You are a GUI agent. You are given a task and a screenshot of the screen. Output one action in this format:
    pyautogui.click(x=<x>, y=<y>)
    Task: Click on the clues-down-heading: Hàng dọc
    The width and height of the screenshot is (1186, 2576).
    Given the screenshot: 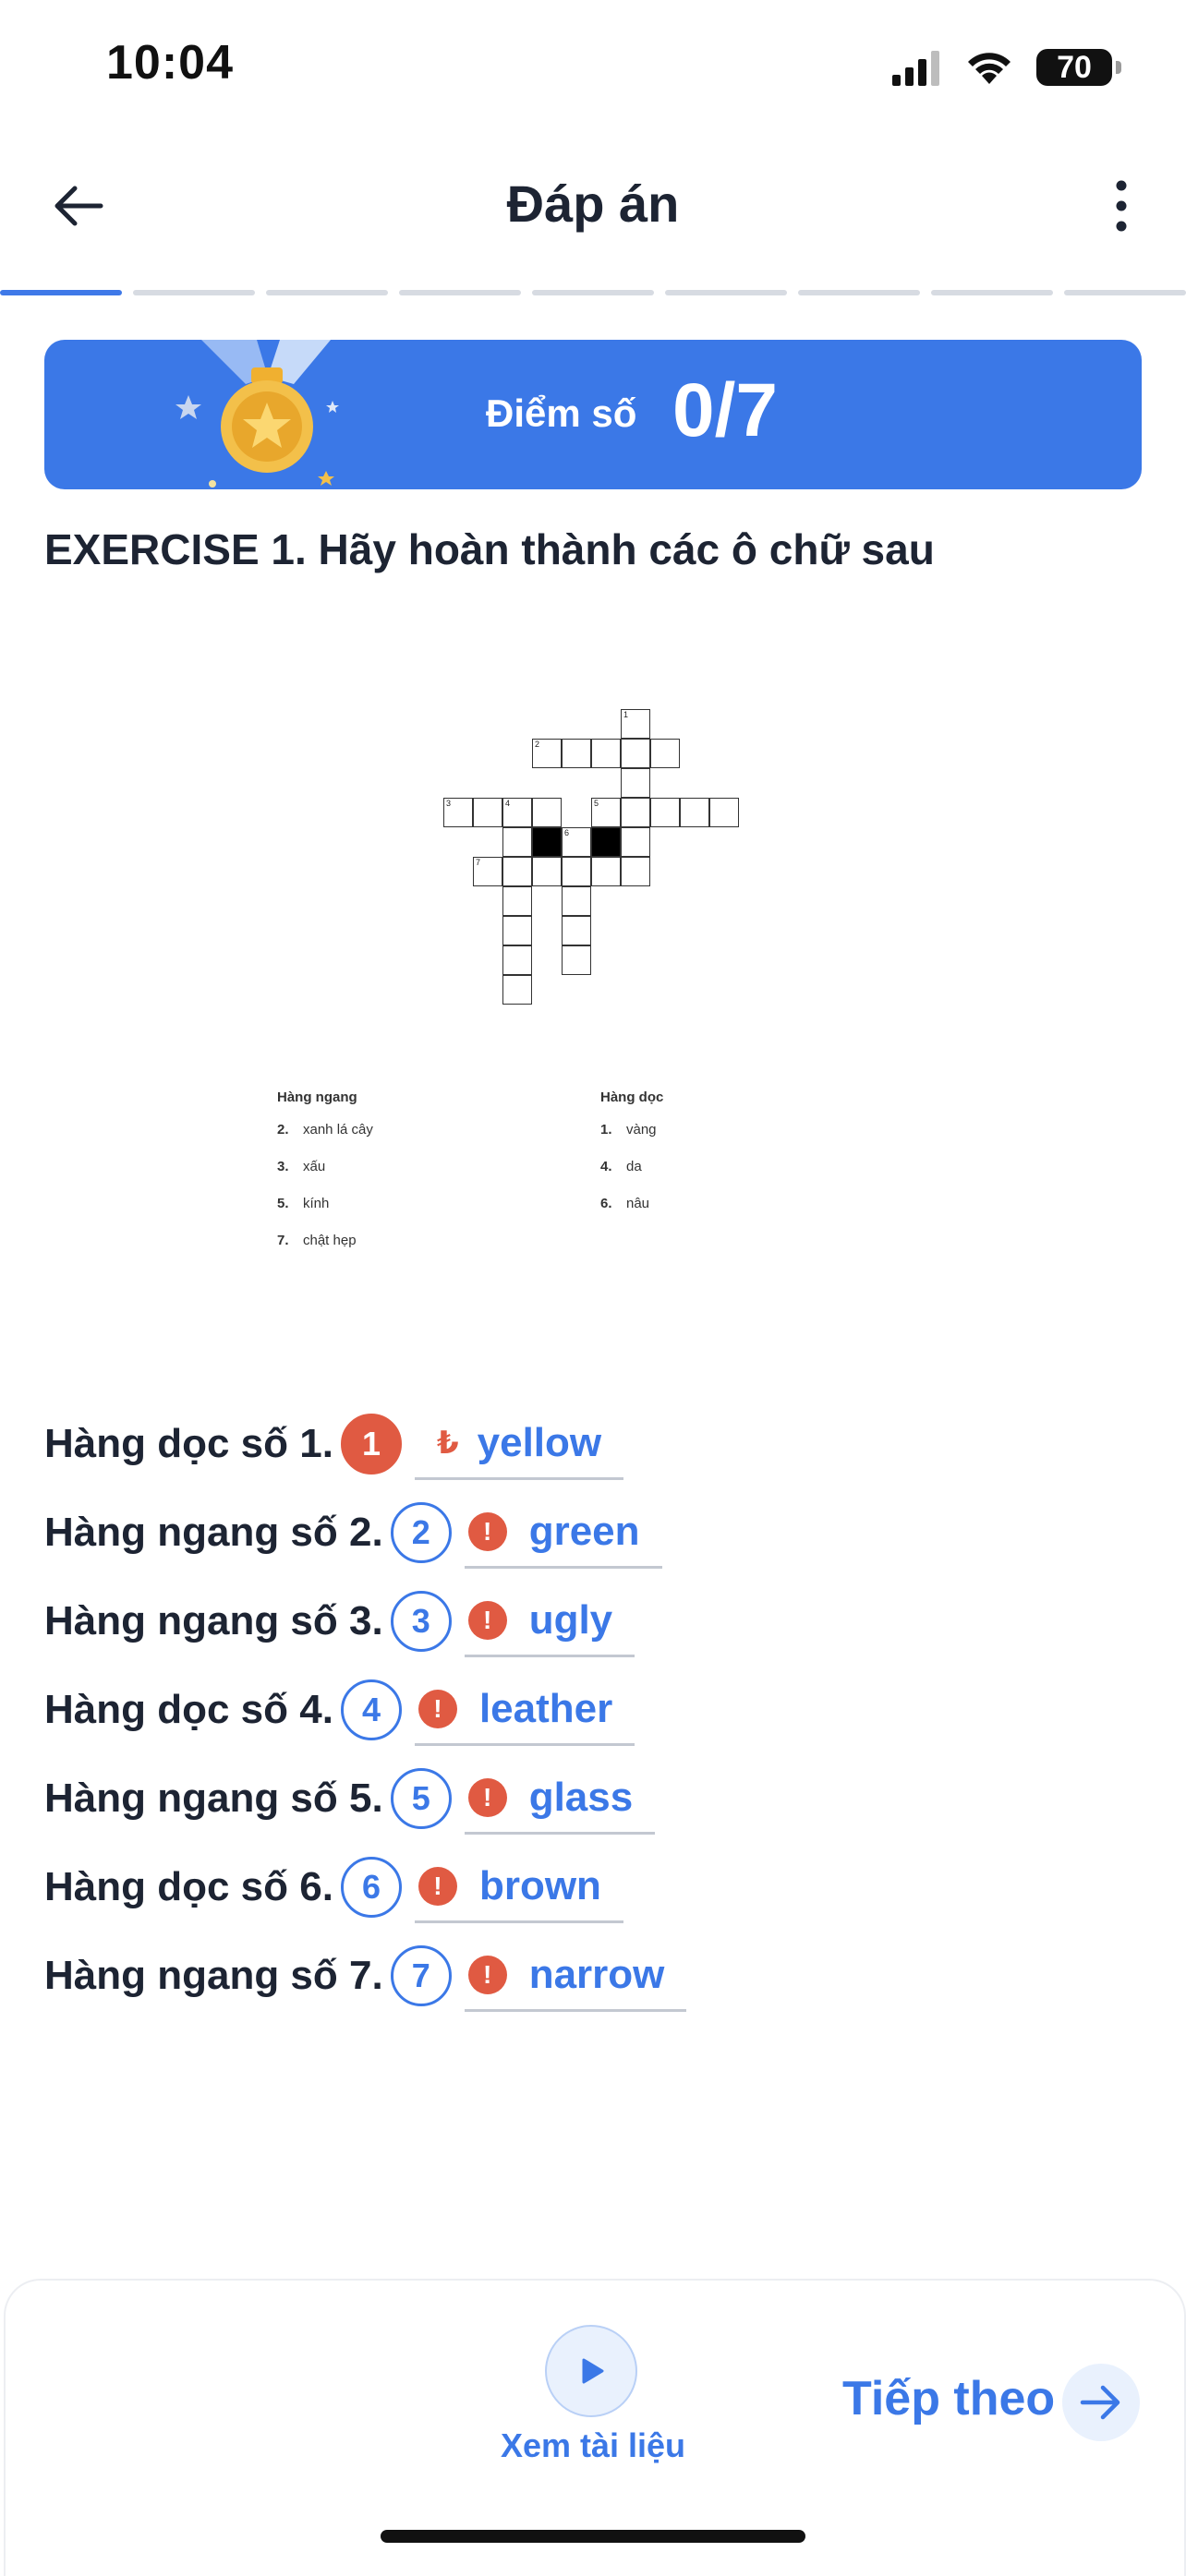 What is the action you would take?
    pyautogui.click(x=632, y=1097)
    